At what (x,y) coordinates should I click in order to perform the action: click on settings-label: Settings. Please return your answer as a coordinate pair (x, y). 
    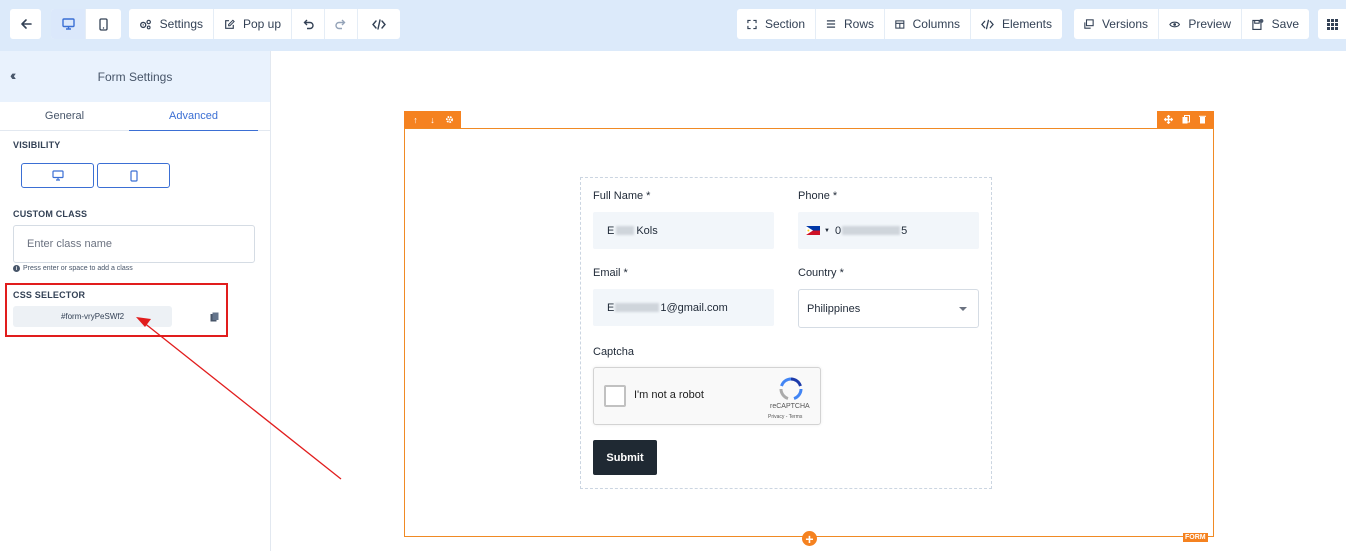
    Looking at the image, I should click on (181, 24).